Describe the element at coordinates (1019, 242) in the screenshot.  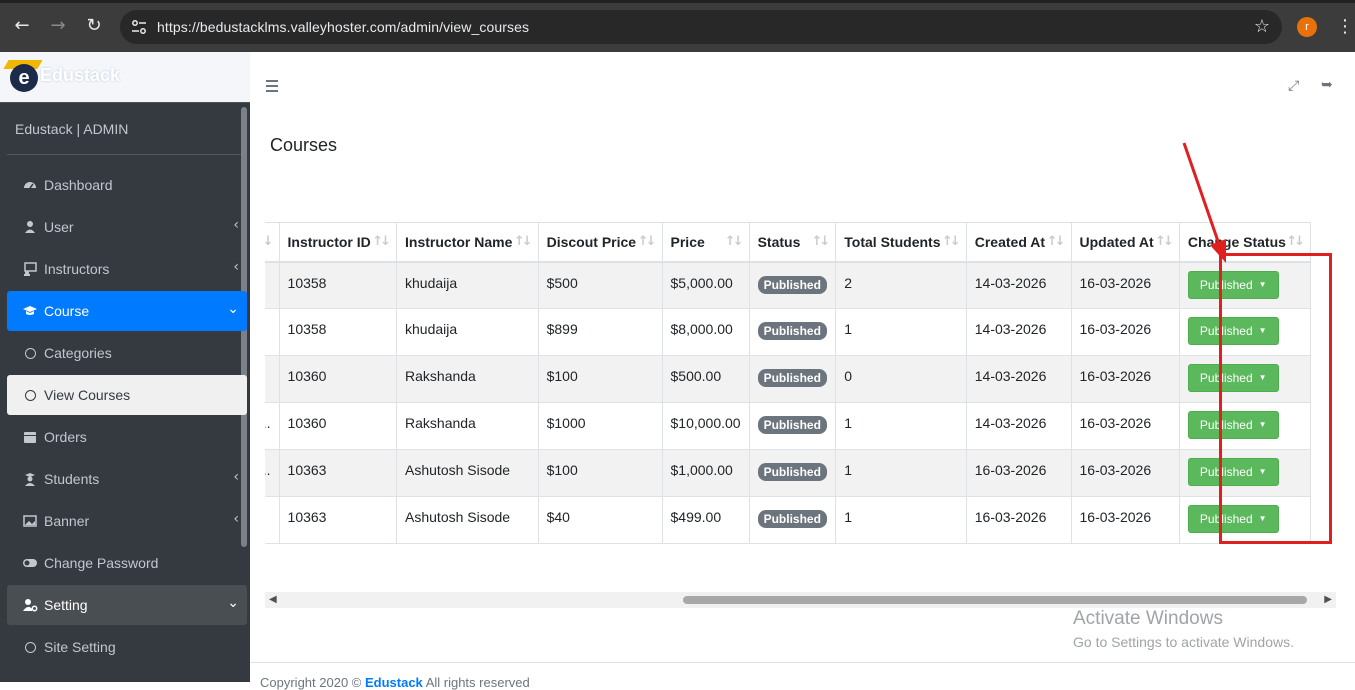
I see `column-header: Created At ↑↓` at that location.